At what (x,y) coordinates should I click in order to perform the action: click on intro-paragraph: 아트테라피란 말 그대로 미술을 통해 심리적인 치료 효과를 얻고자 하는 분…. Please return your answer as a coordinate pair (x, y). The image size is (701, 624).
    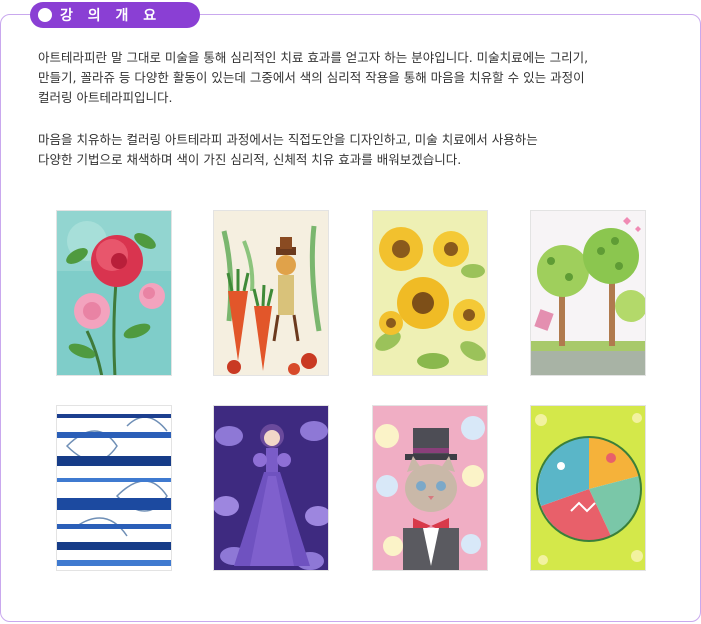
    Looking at the image, I should click on (313, 77).